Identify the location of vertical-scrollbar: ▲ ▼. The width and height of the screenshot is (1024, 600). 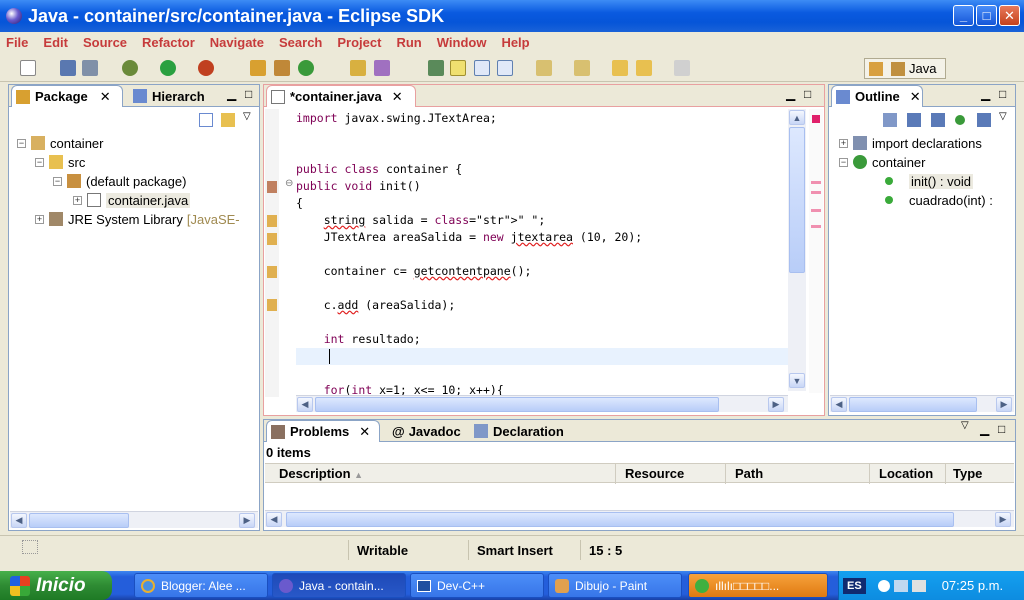
(797, 250).